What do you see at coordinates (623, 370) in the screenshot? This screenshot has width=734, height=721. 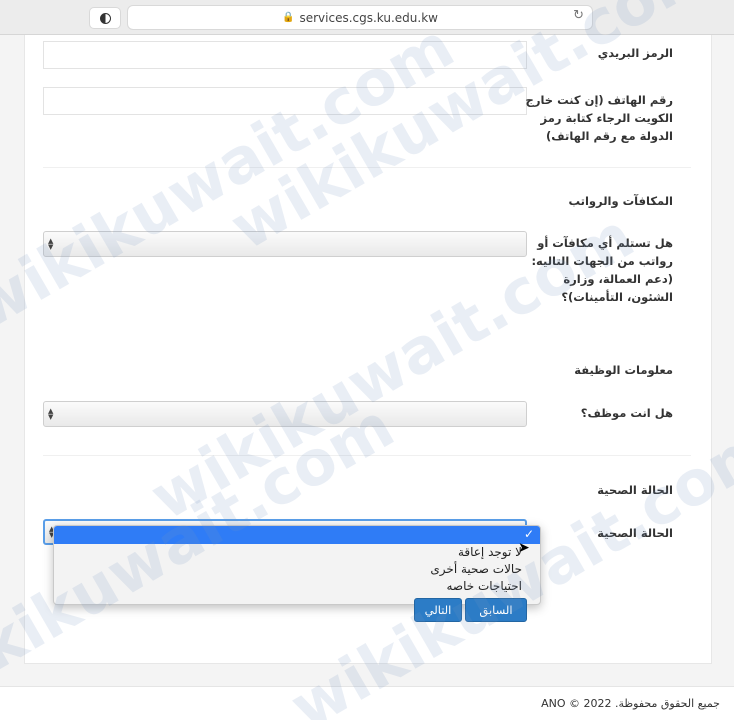 I see `job-section-title: معلومات الوظيفة` at bounding box center [623, 370].